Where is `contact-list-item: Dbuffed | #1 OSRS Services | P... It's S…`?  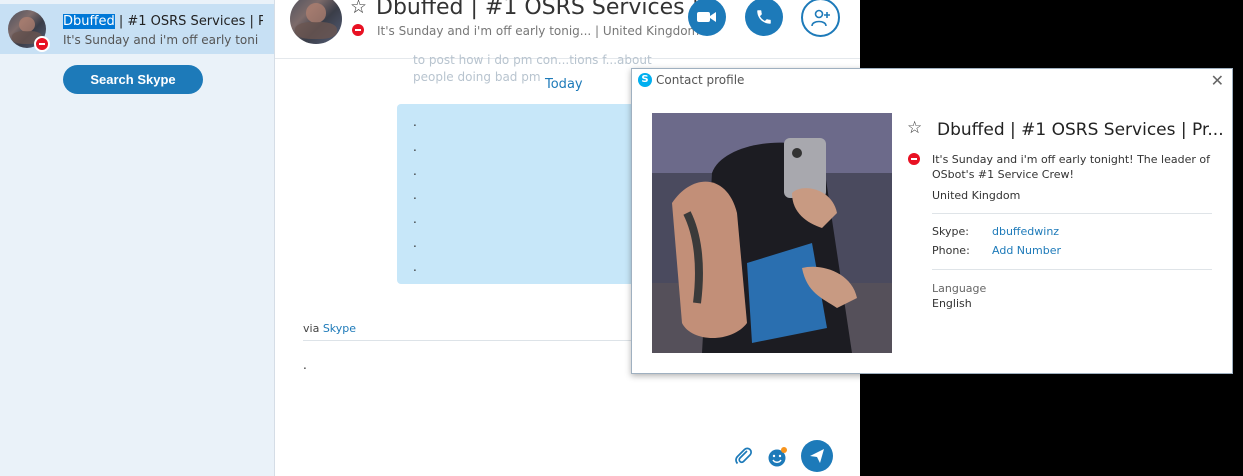
contact-list-item: Dbuffed | #1 OSRS Services | P... It's S… is located at coordinates (137, 29).